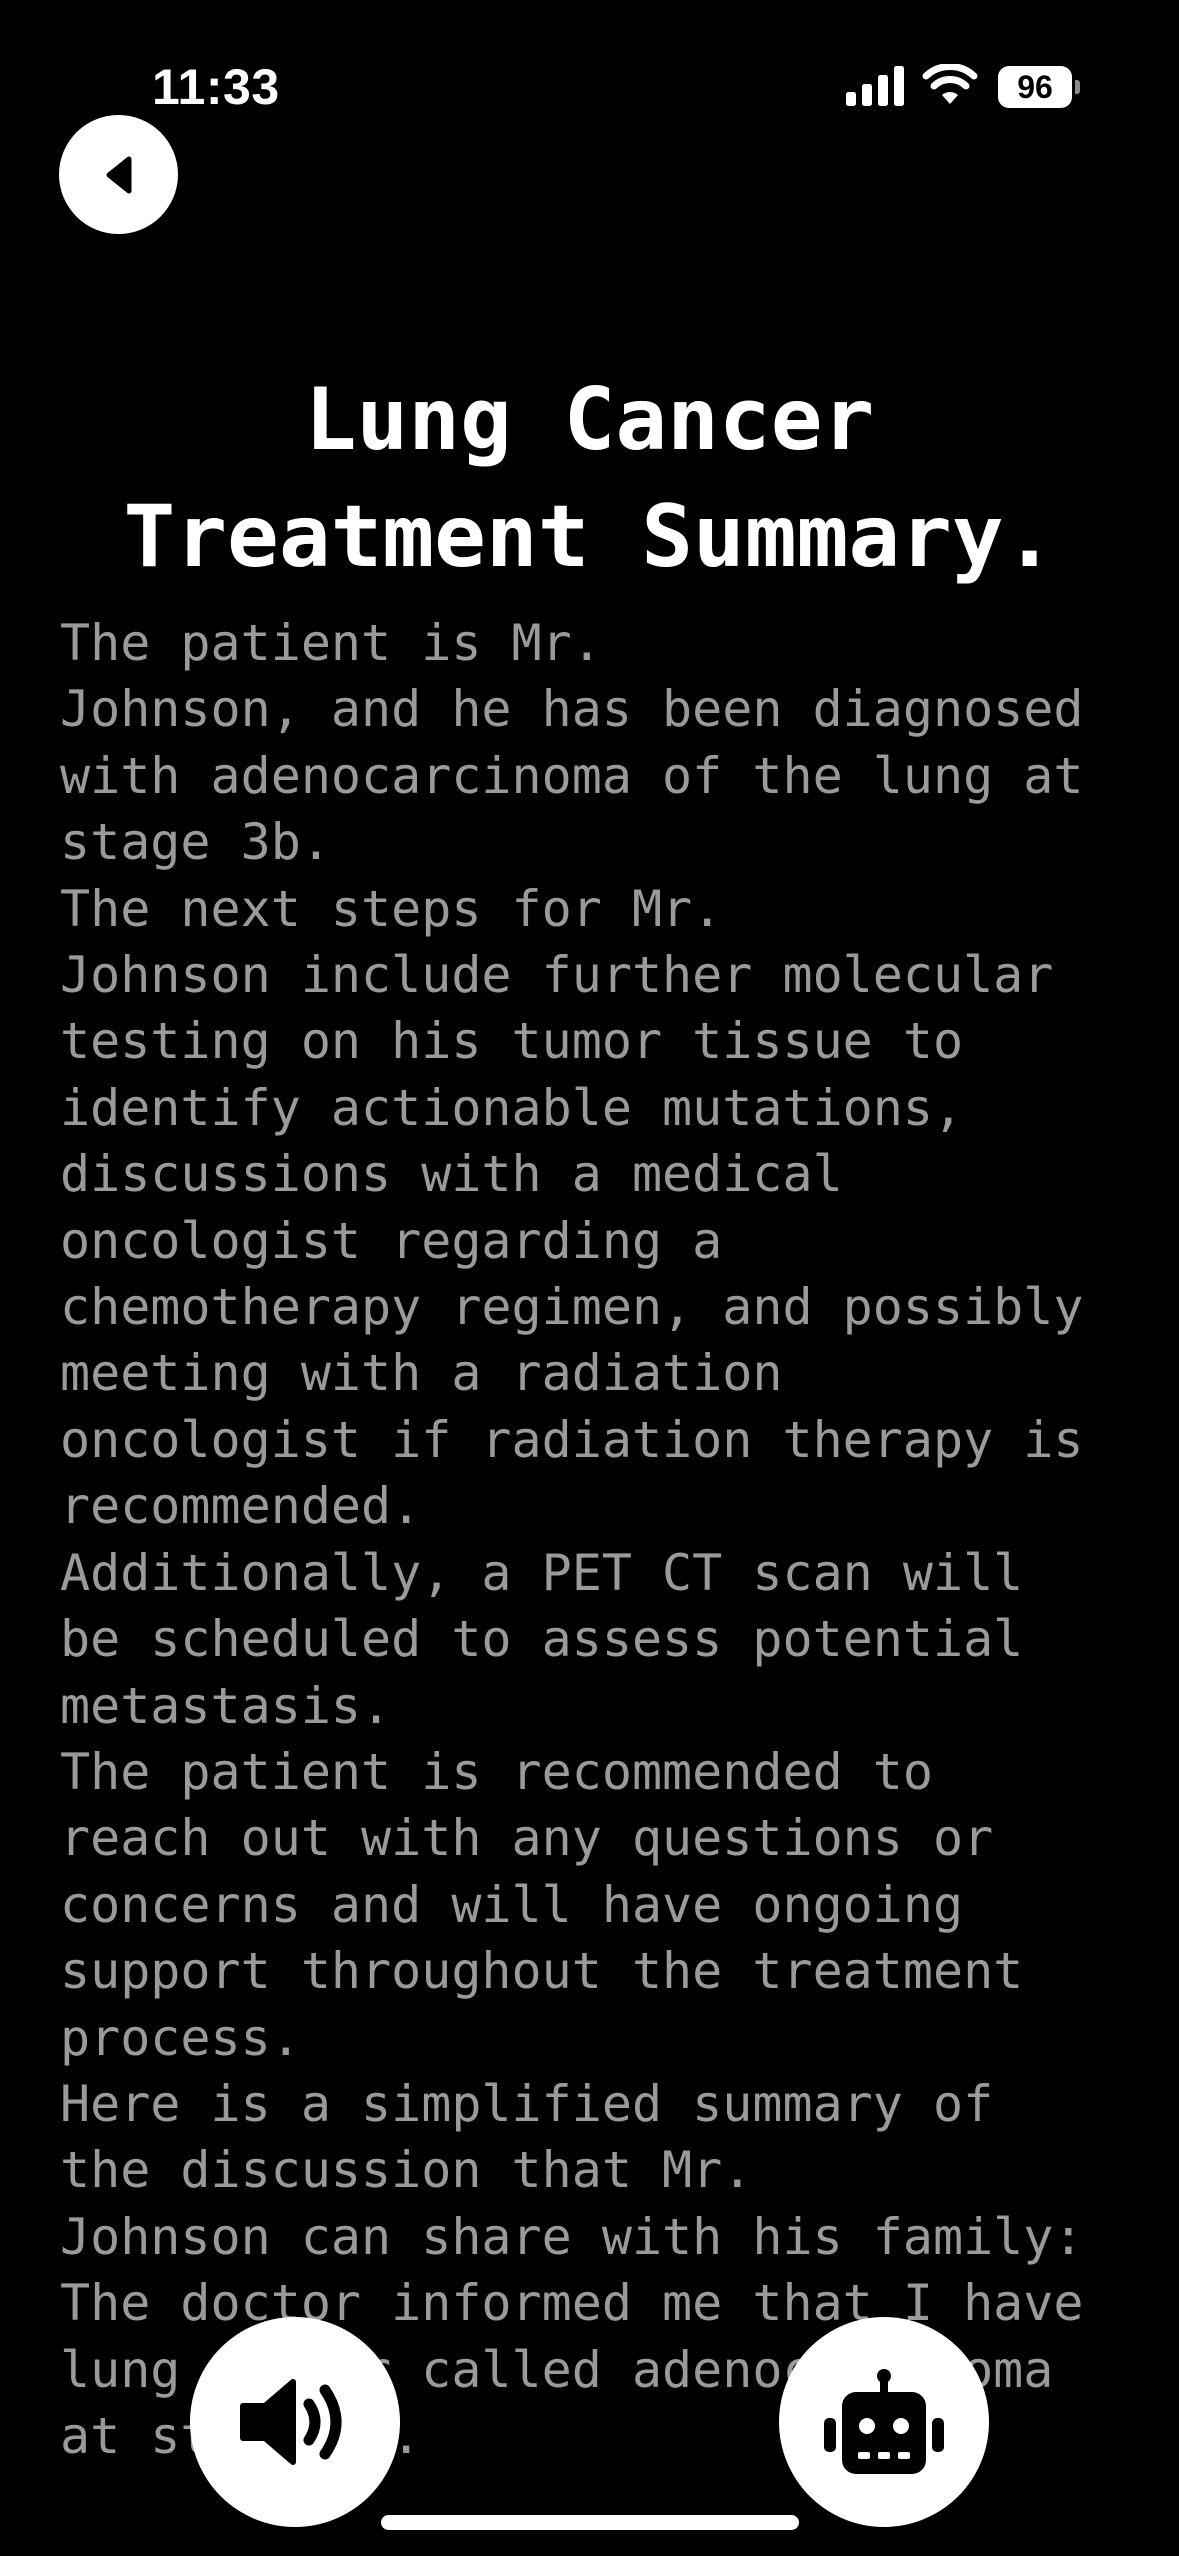 This screenshot has height=2556, width=1179. Describe the element at coordinates (1077, 87) in the screenshot. I see `battery-tip` at that location.